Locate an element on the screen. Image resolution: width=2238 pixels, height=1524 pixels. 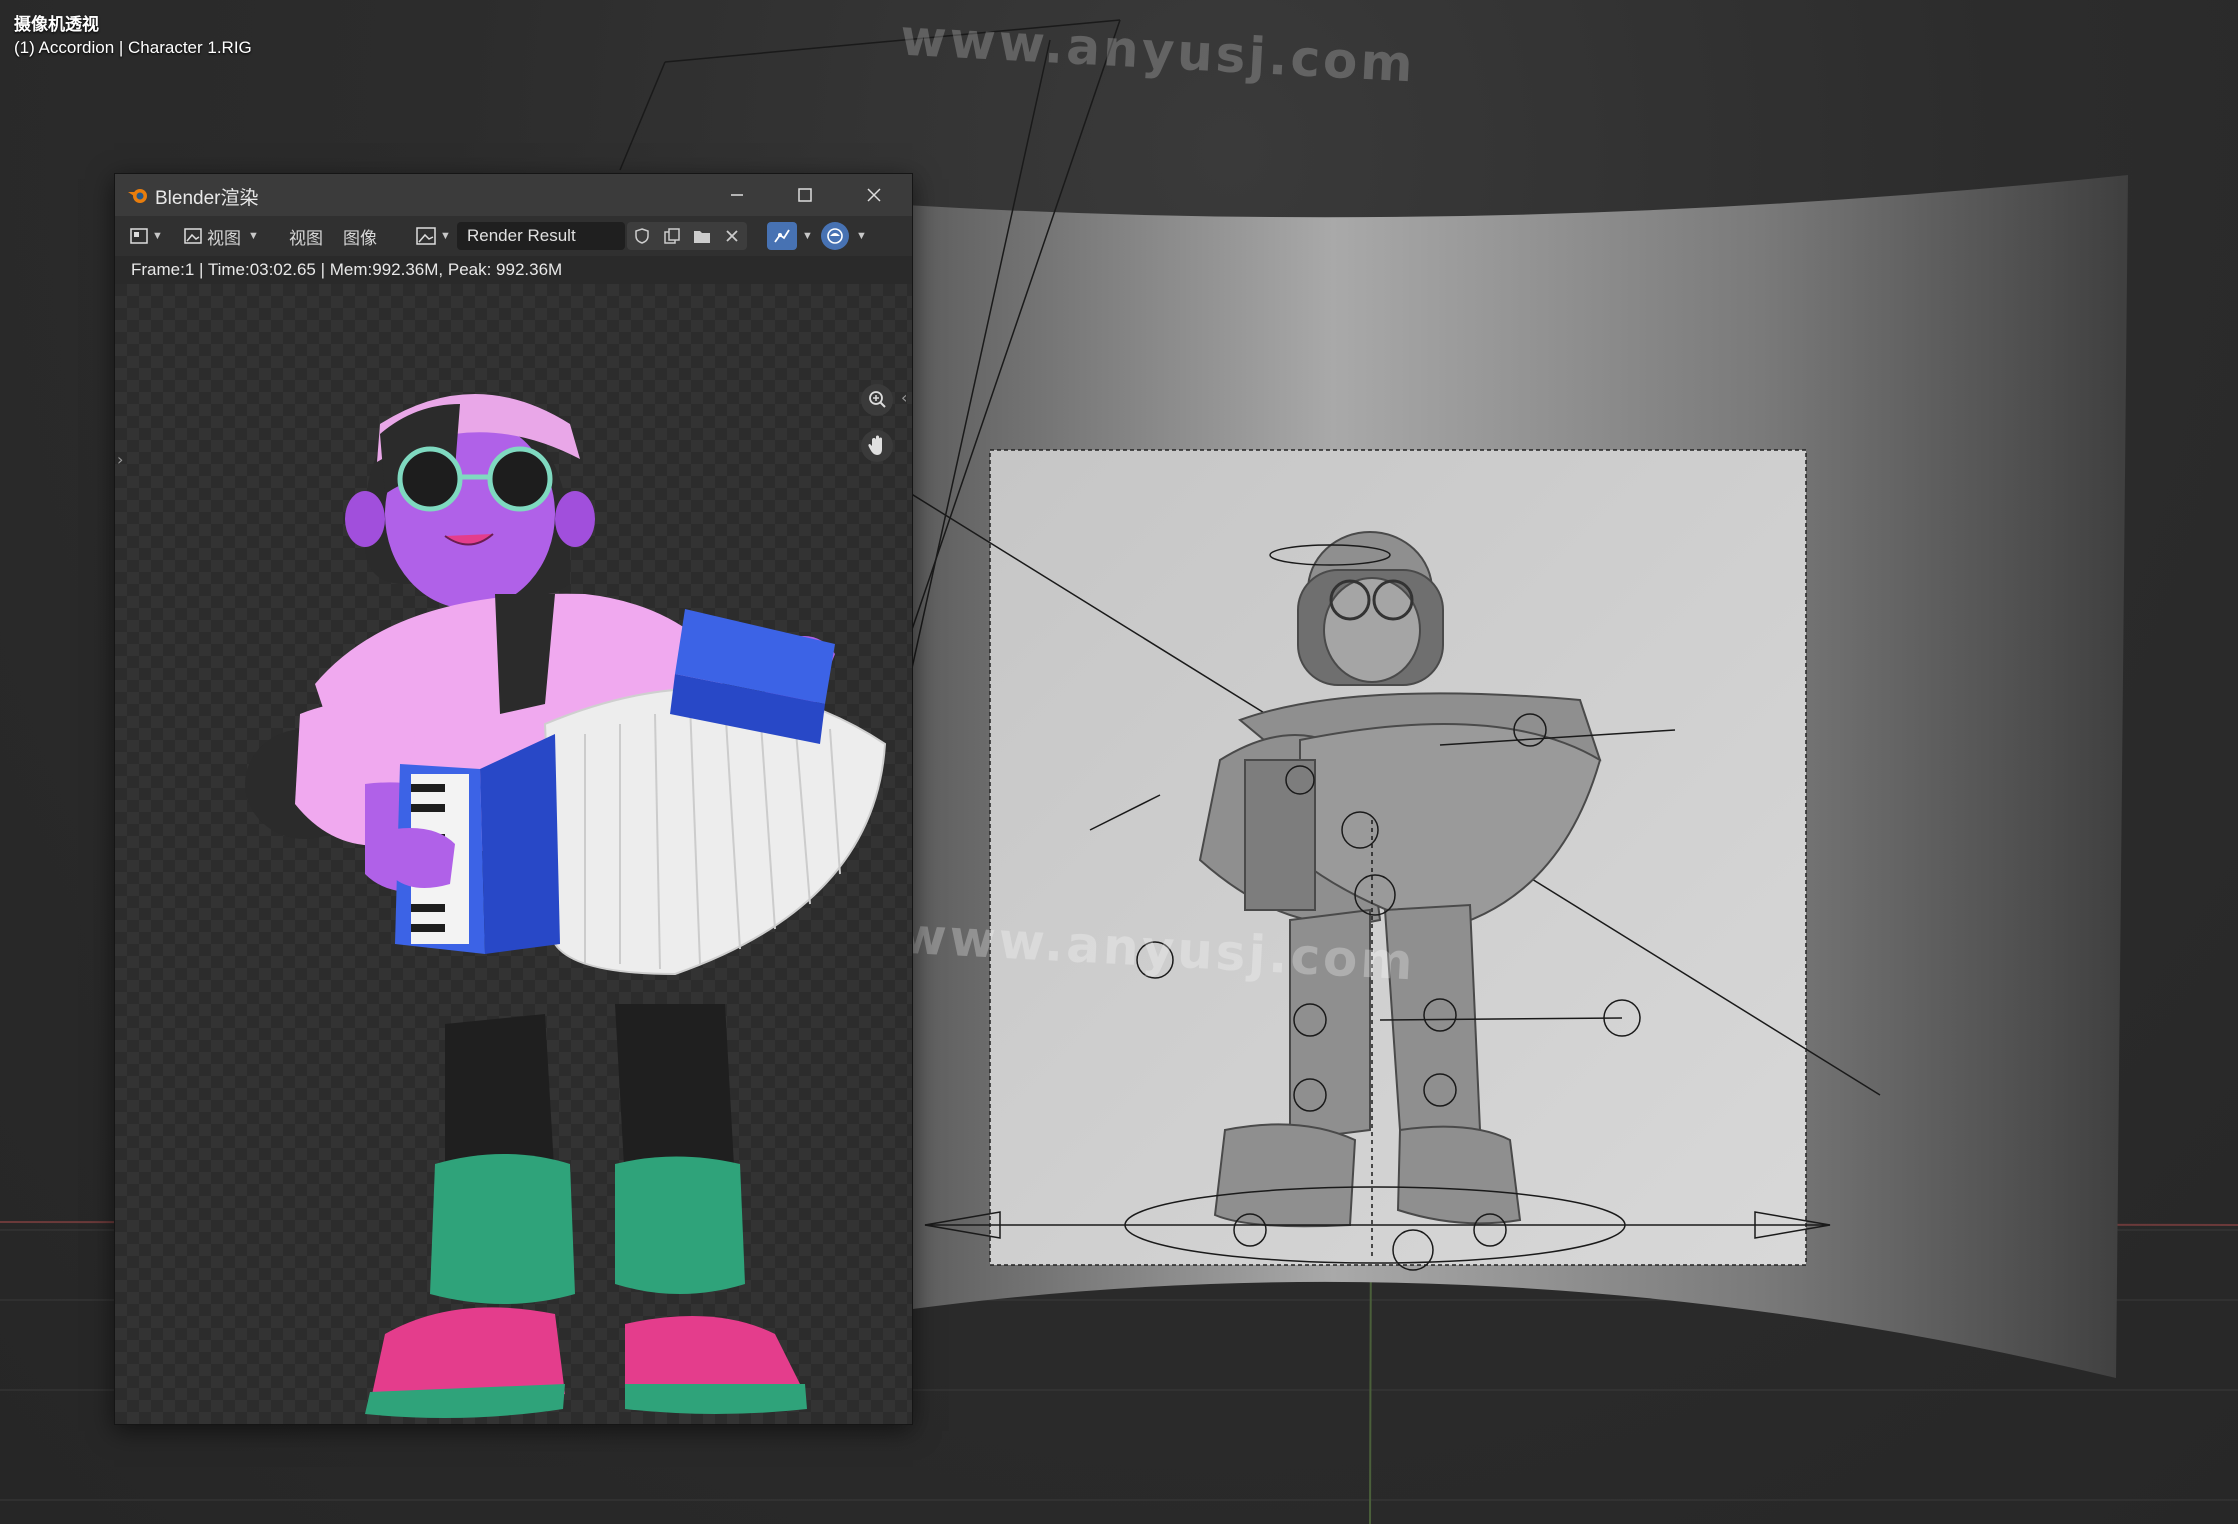
sidebar-expand-arrow: ‹ is located at coordinates (904, 397).